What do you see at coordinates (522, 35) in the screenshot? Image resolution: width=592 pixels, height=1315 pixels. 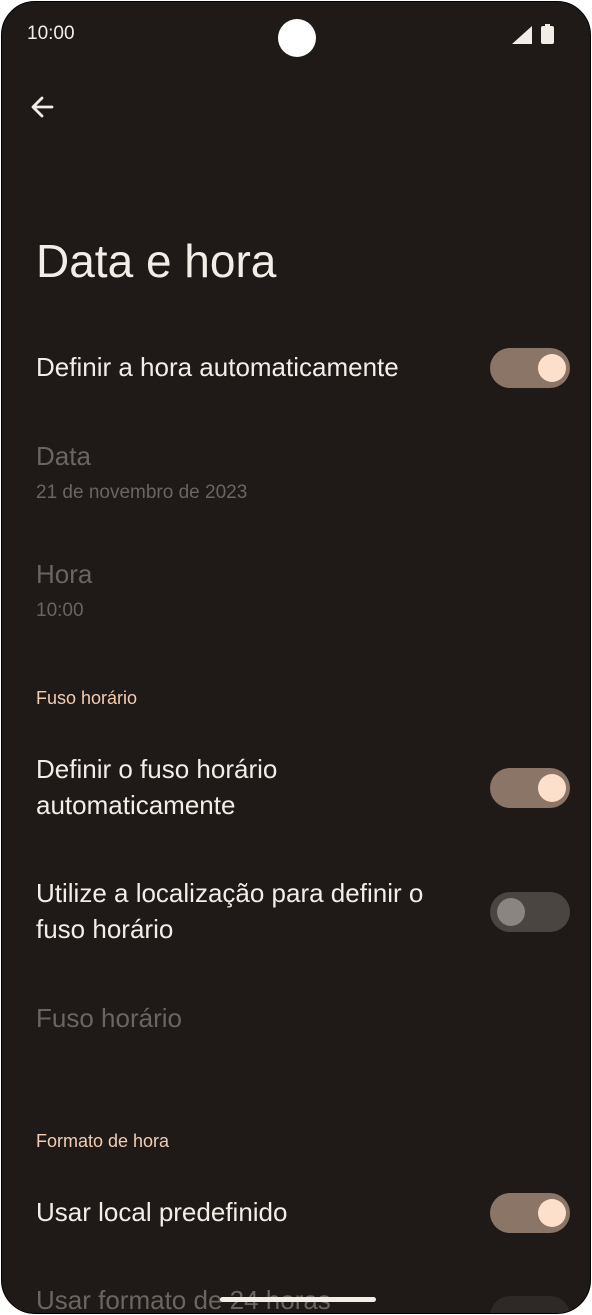 I see `signal-icon` at bounding box center [522, 35].